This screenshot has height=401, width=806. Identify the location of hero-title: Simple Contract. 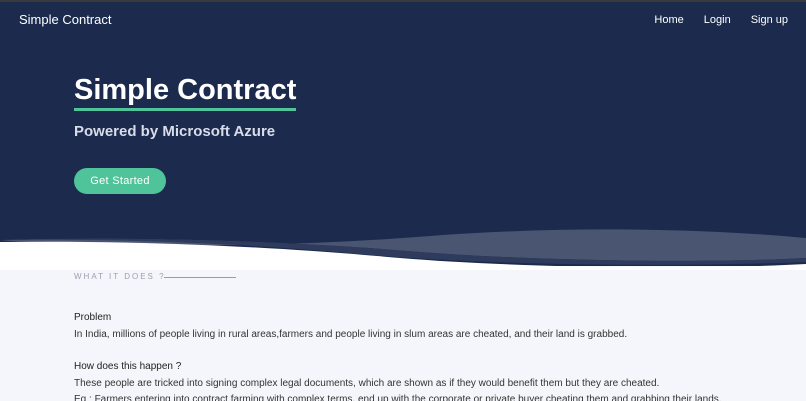
(185, 90).